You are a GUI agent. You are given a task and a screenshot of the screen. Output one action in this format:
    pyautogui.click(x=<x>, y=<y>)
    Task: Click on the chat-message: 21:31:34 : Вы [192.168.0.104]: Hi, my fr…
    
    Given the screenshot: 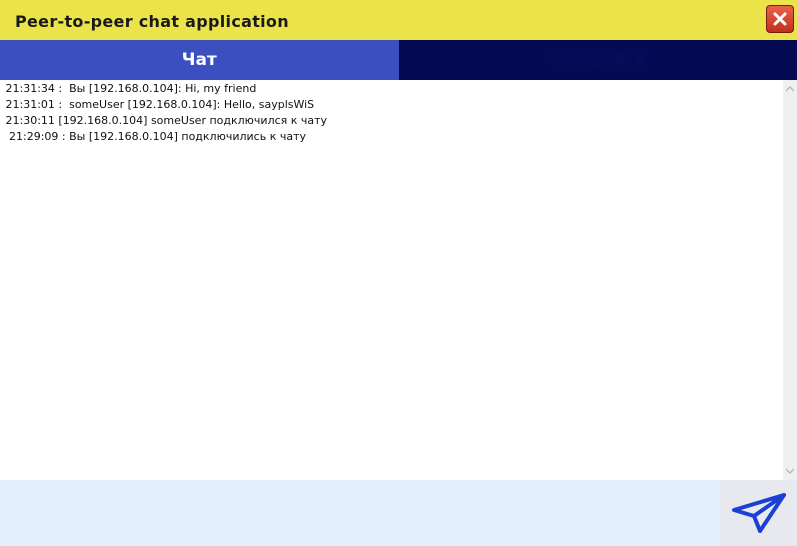 What is the action you would take?
    pyautogui.click(x=129, y=88)
    